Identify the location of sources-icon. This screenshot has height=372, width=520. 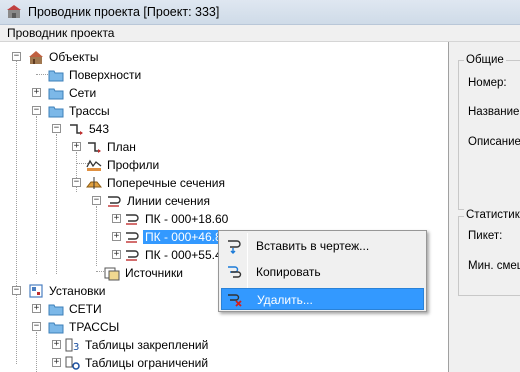
(112, 274).